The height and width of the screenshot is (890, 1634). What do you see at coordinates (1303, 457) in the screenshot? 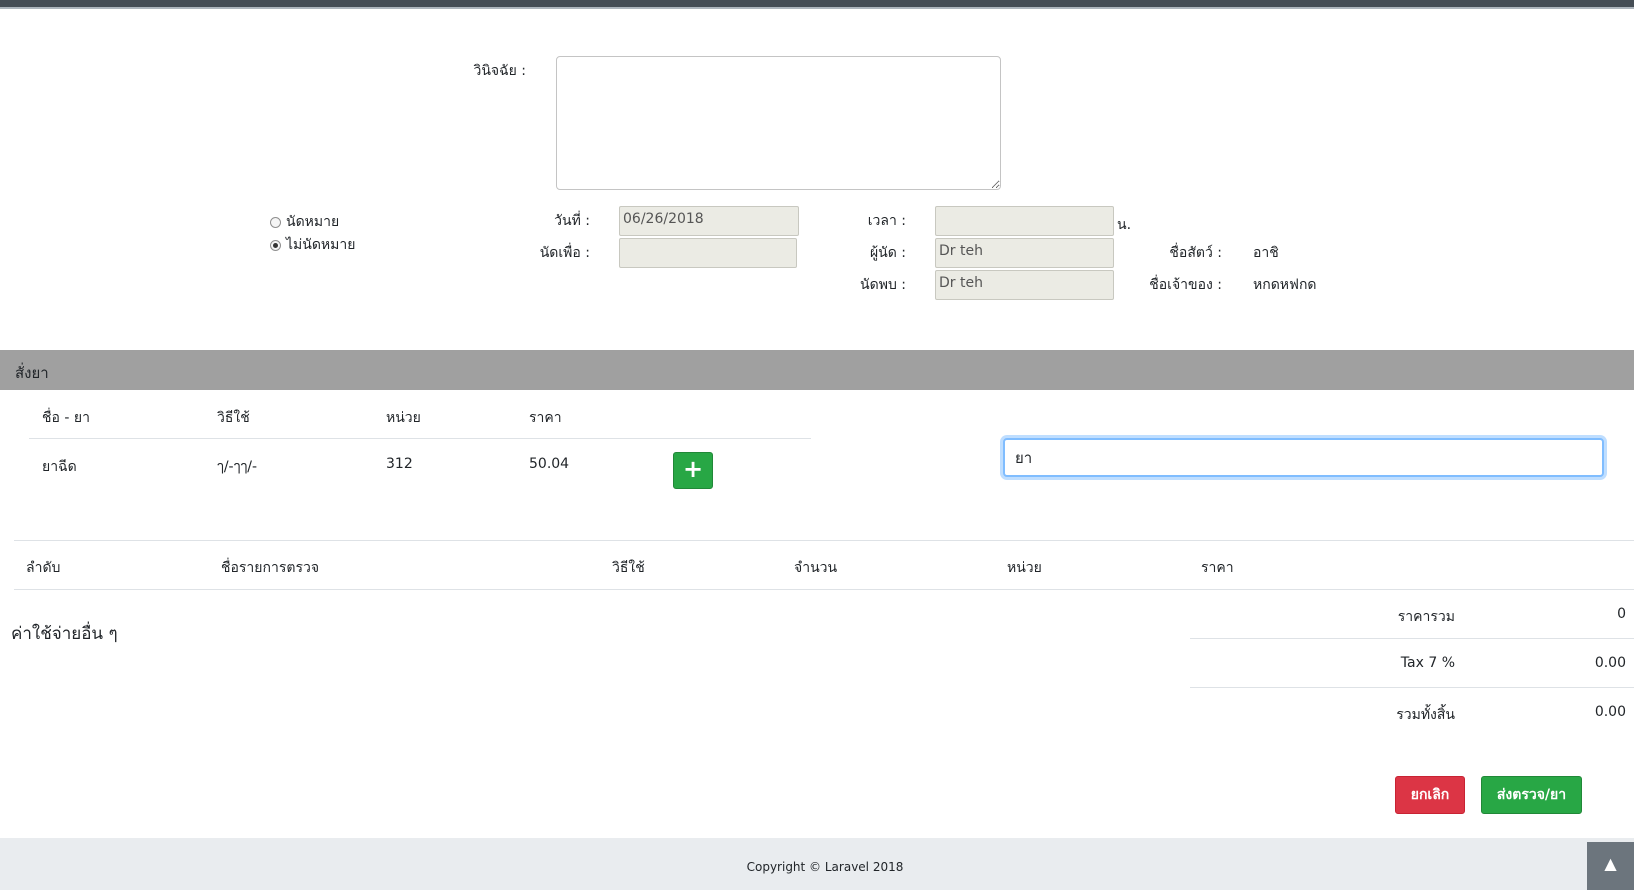
I see `drug-search-input` at bounding box center [1303, 457].